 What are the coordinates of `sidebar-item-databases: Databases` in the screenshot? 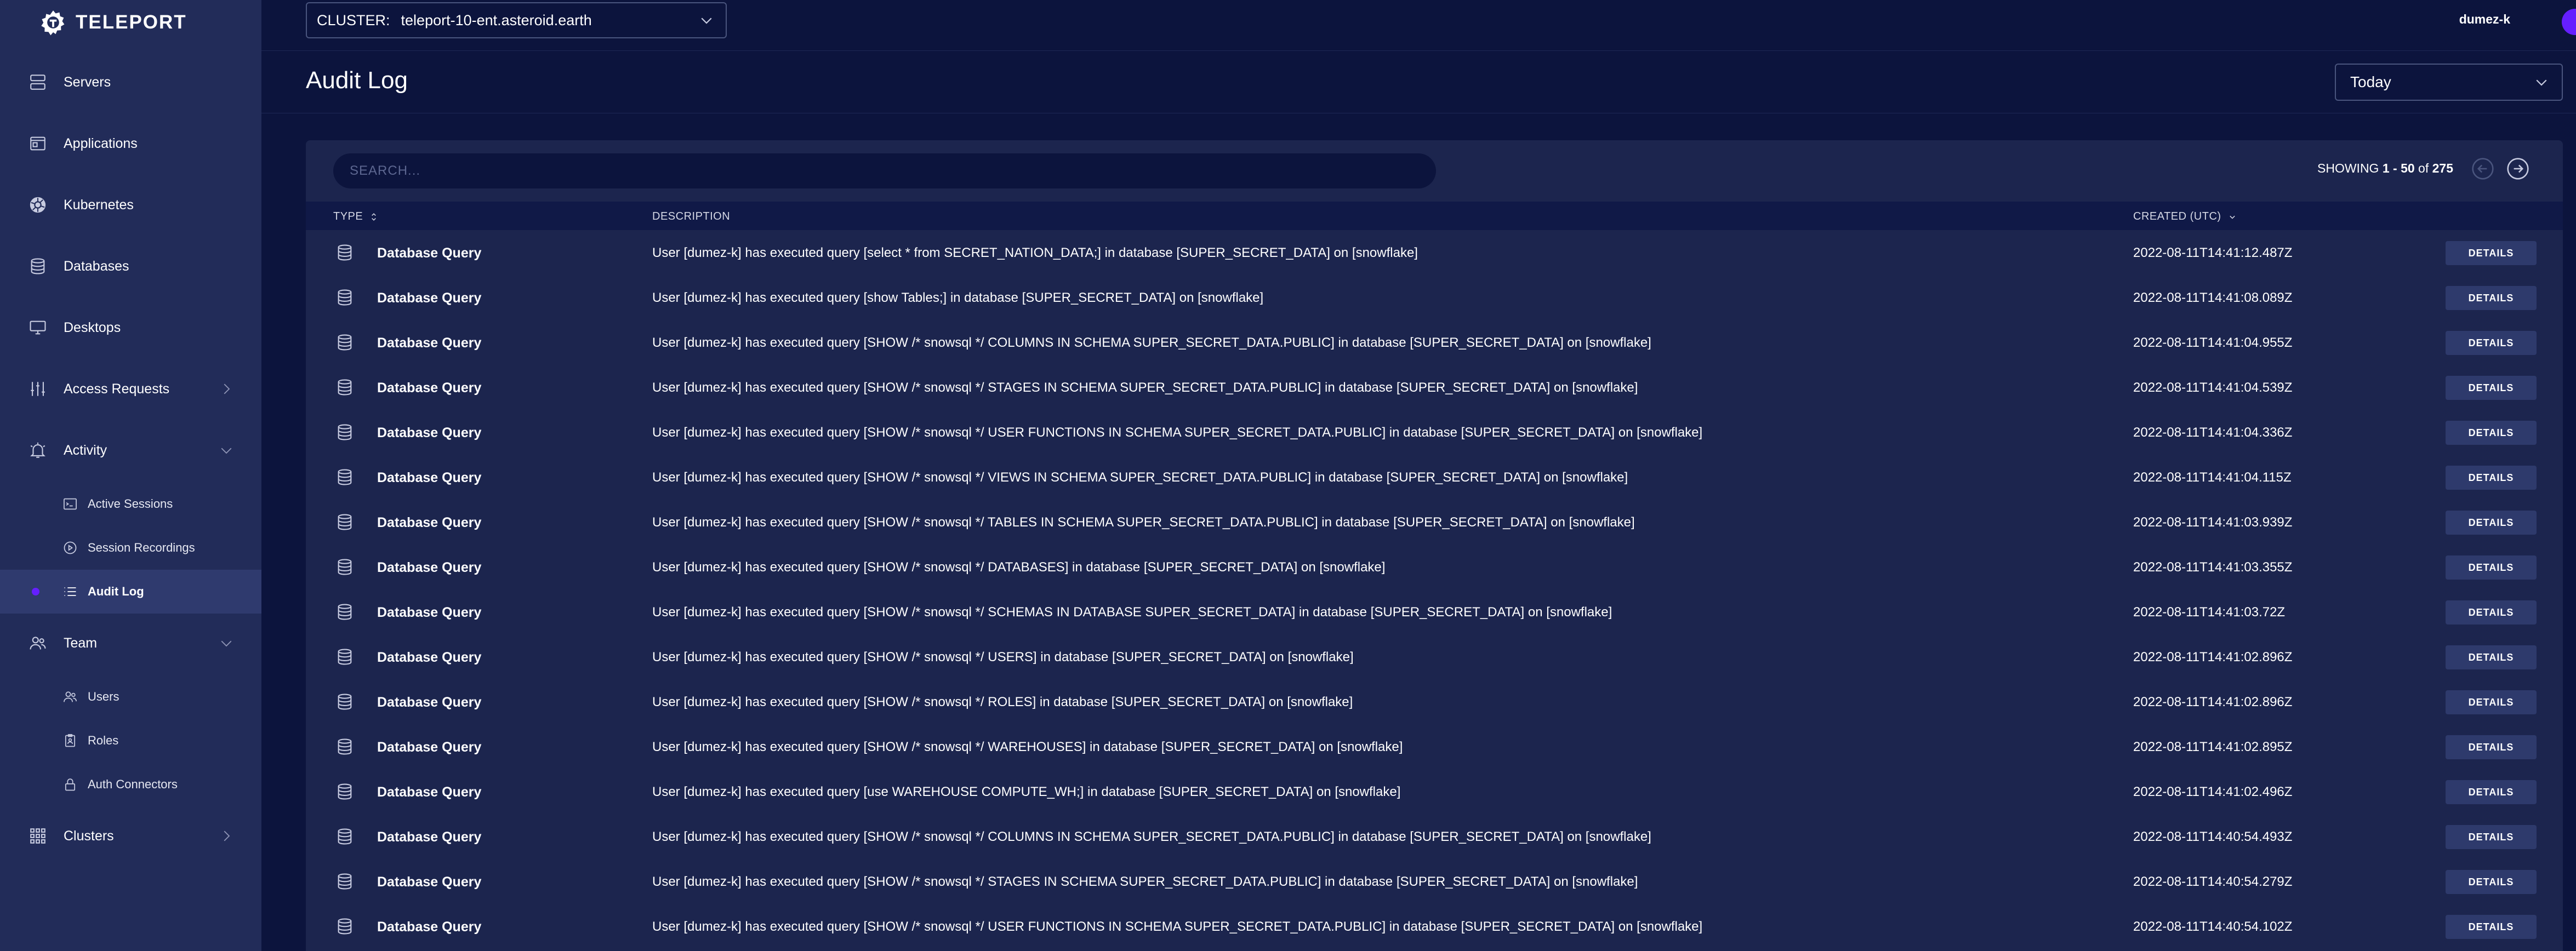 It's located at (130, 266).